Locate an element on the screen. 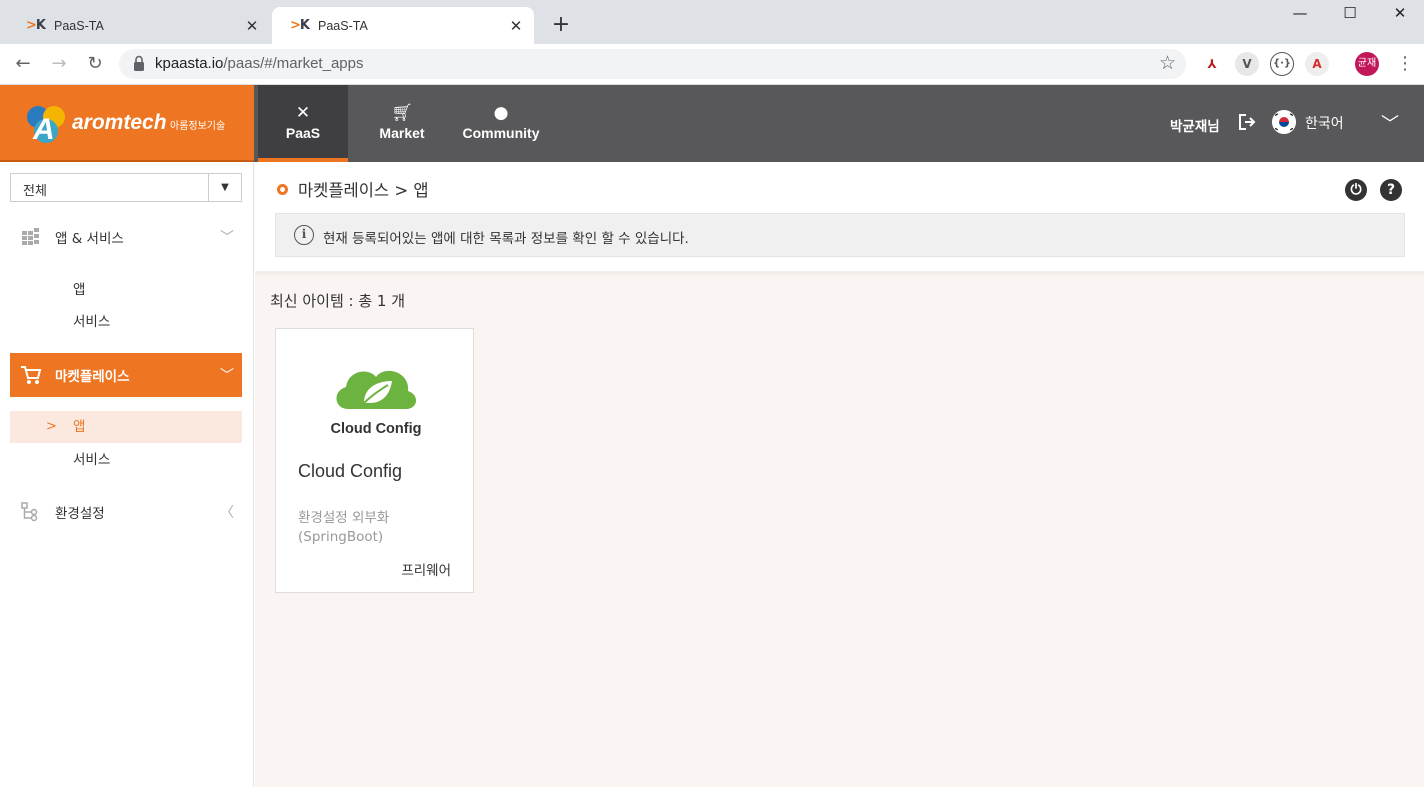  info-icon: i is located at coordinates (304, 235).